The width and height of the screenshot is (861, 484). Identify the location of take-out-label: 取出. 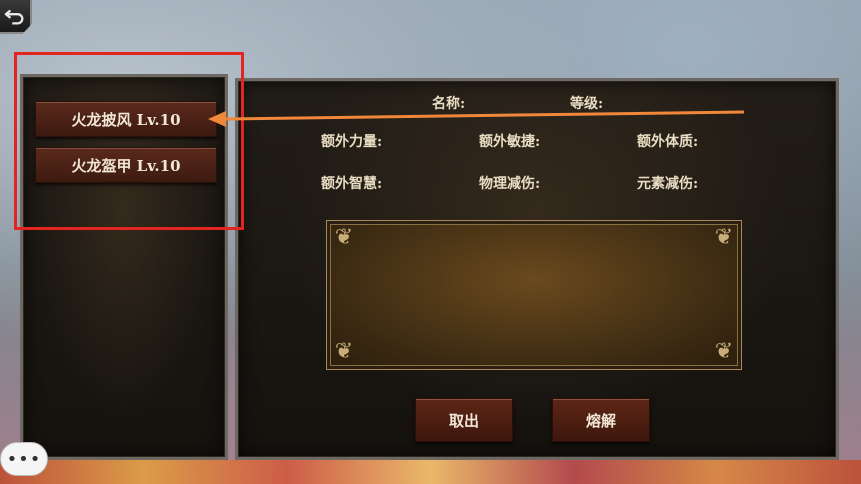
(463, 420).